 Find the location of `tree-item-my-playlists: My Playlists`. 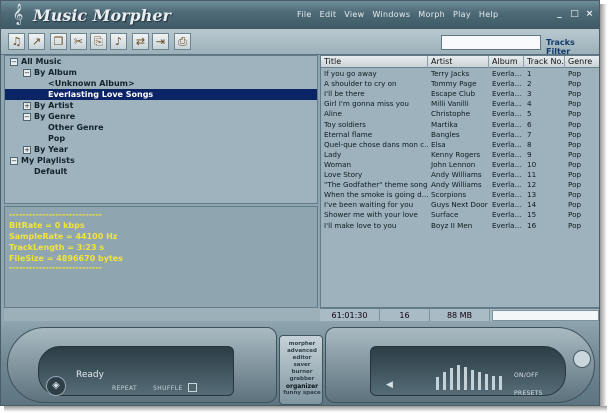

tree-item-my-playlists: My Playlists is located at coordinates (48, 160).